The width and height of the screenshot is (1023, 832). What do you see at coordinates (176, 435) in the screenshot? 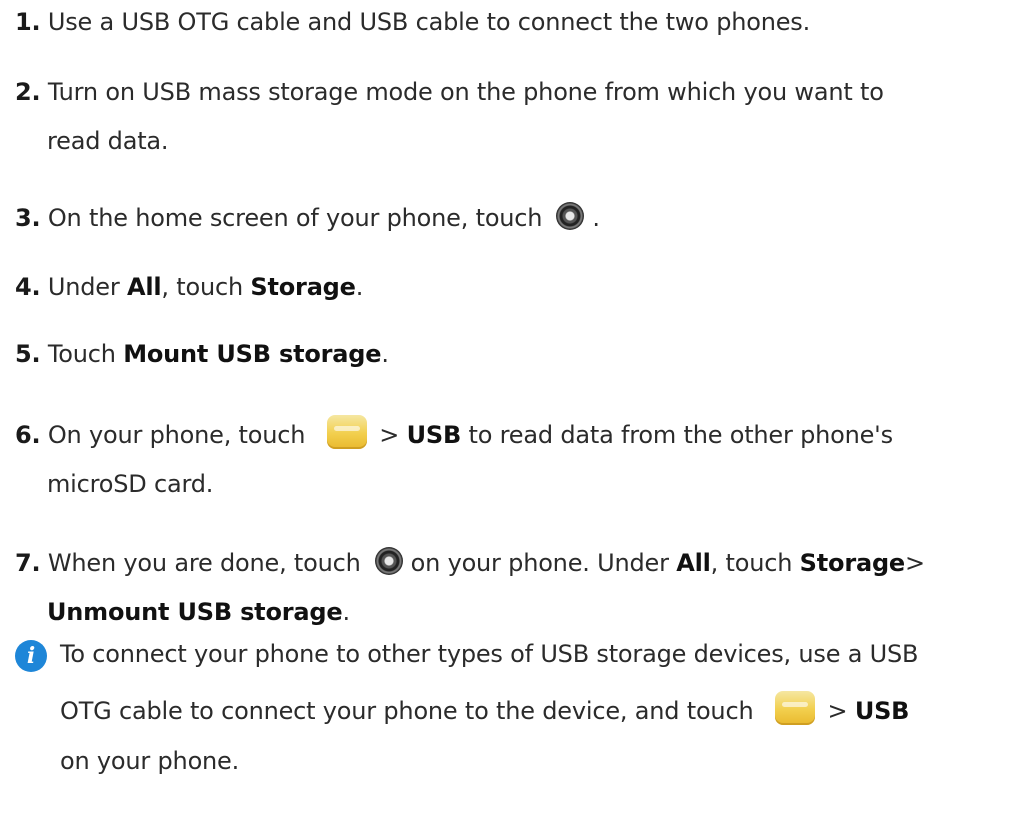
I see `step-text: On your phone, touch` at bounding box center [176, 435].